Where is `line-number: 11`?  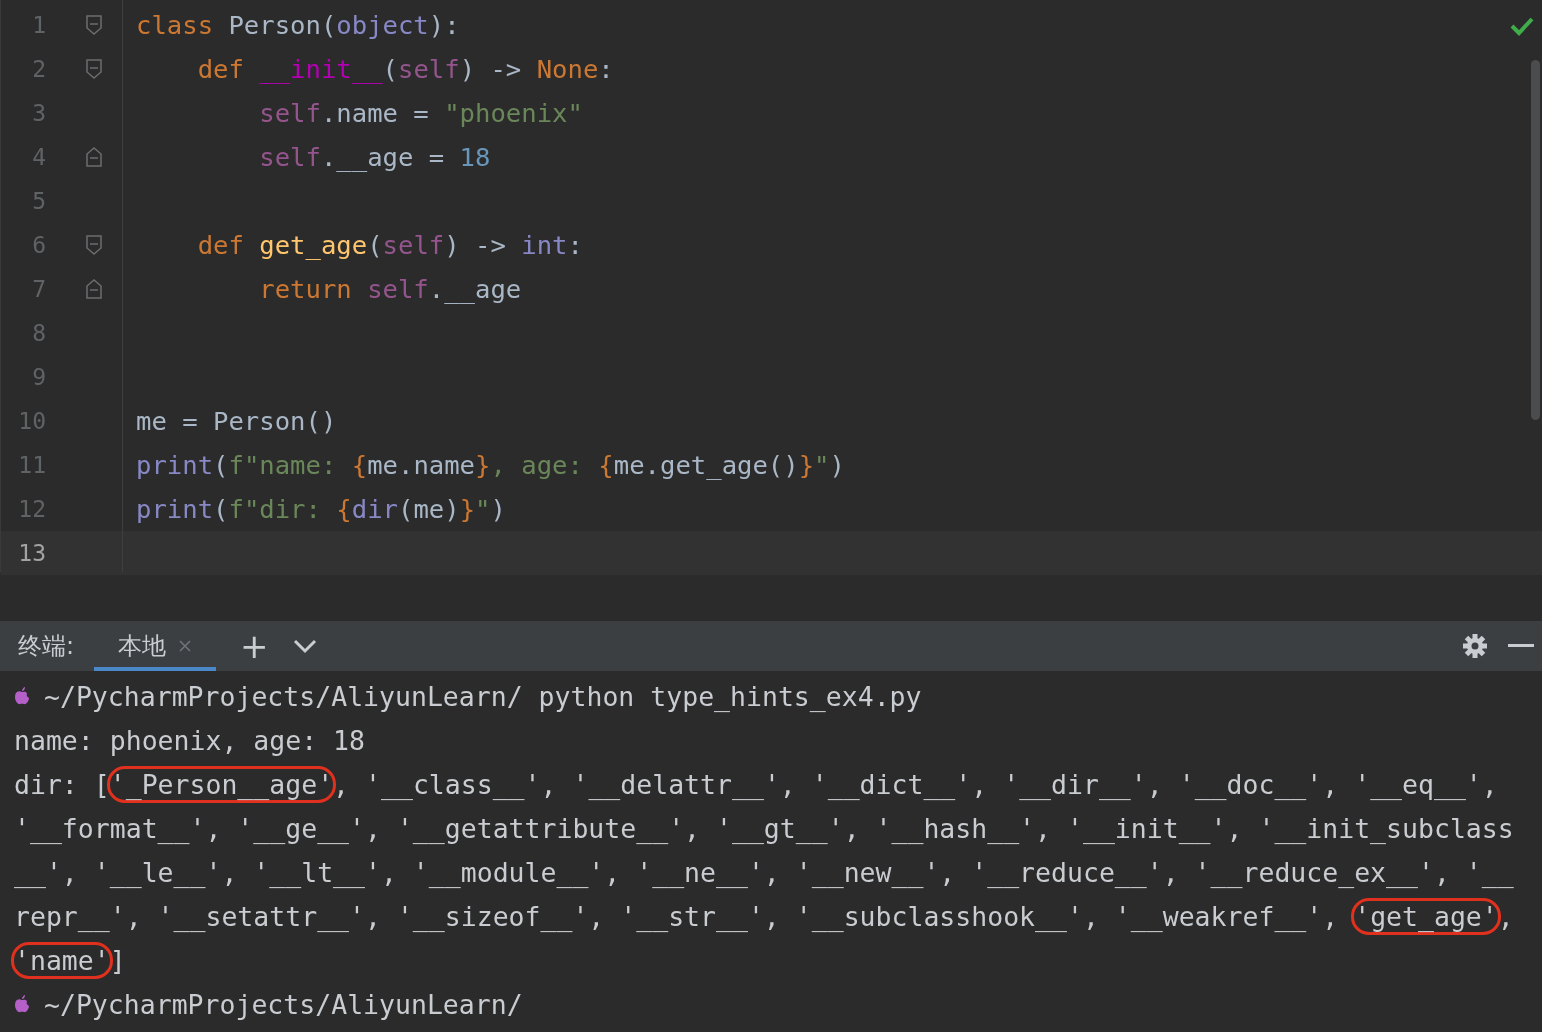
line-number: 11 is located at coordinates (31, 465).